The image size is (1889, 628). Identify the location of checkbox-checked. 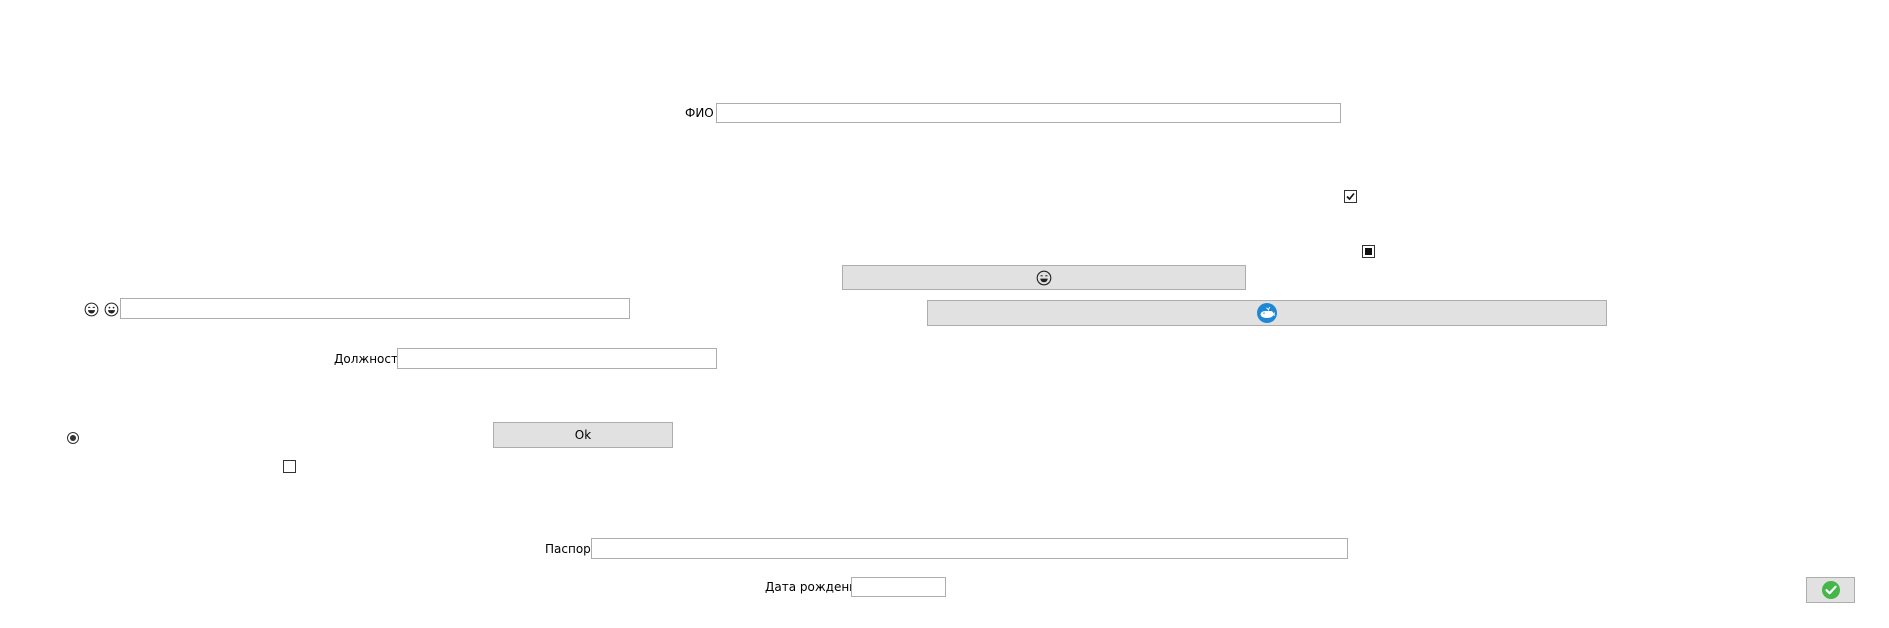
(1350, 196).